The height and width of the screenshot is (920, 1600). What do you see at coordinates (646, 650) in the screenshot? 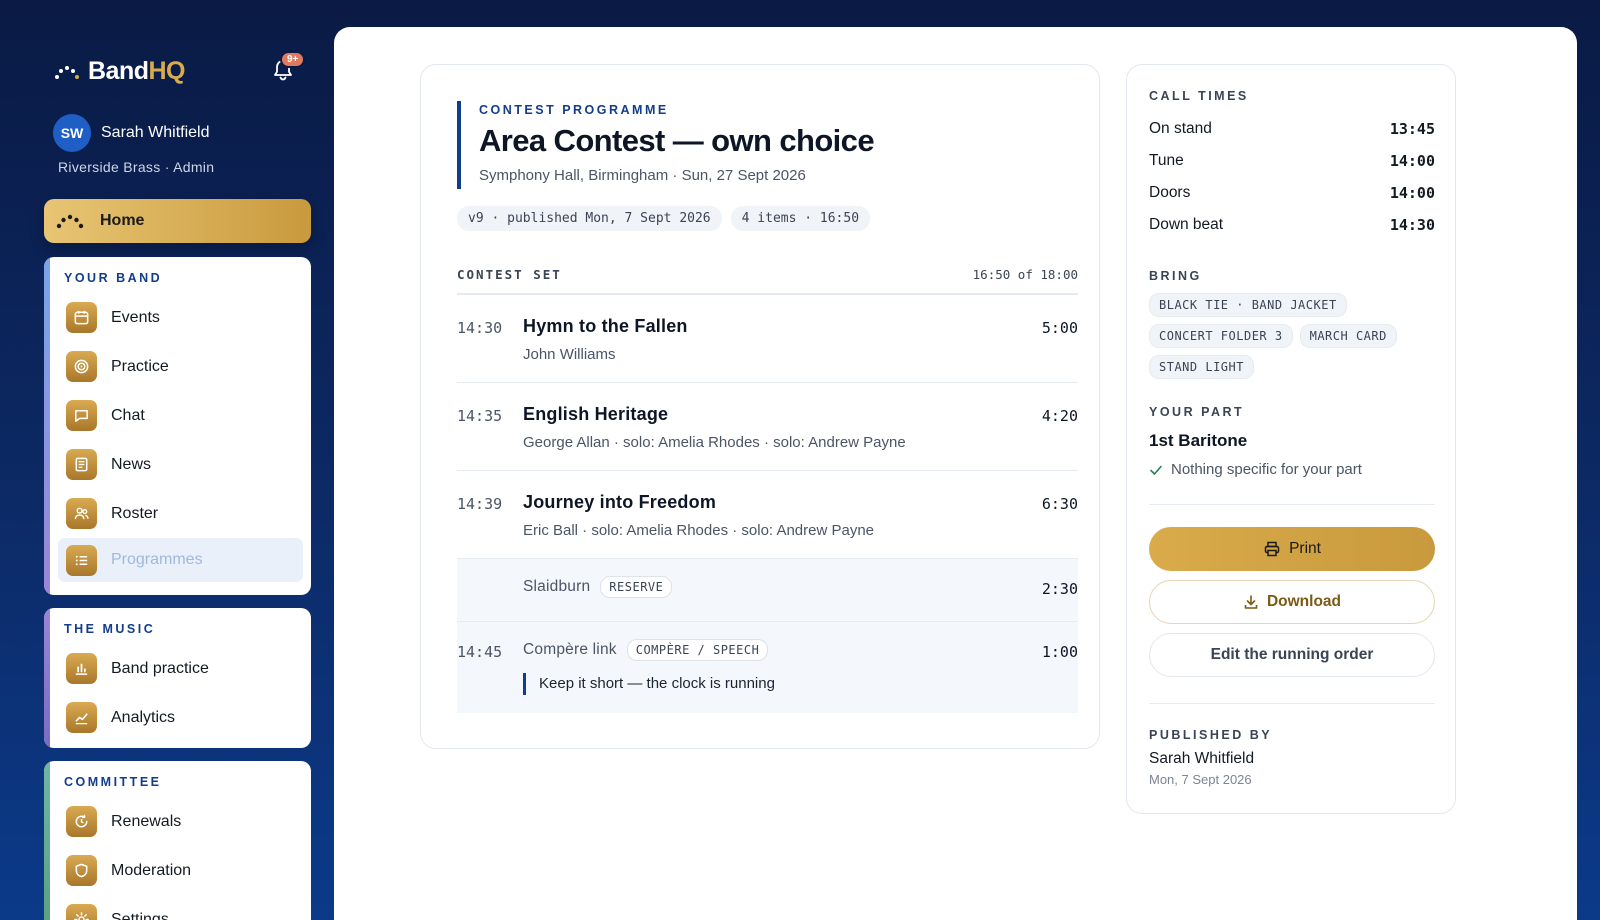
I see `item-title: Compère link COMPÈRE / SPEECH` at bounding box center [646, 650].